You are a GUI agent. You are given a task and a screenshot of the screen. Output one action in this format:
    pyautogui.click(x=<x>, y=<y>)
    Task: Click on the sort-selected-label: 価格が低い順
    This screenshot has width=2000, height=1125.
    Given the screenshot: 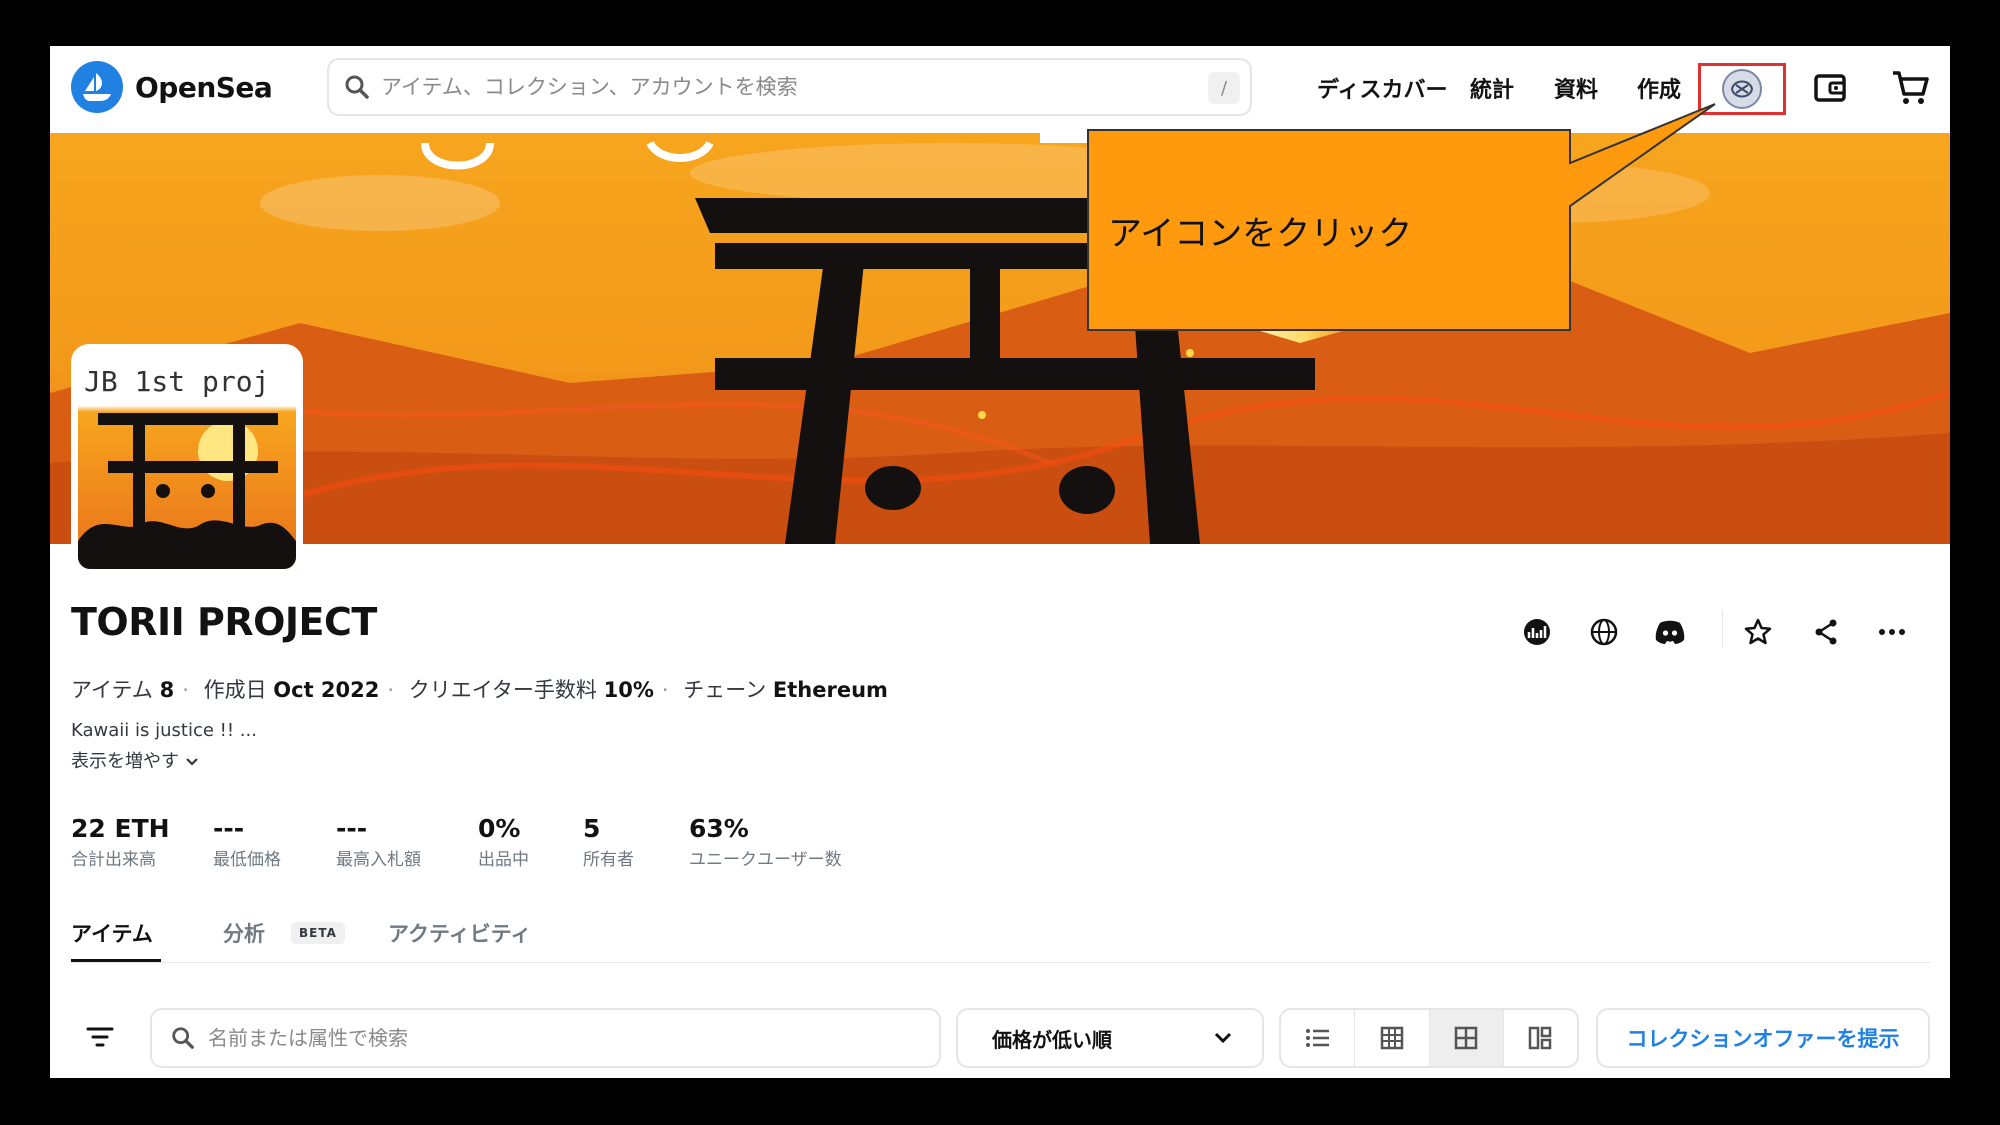 What is the action you would take?
    pyautogui.click(x=1052, y=1039)
    